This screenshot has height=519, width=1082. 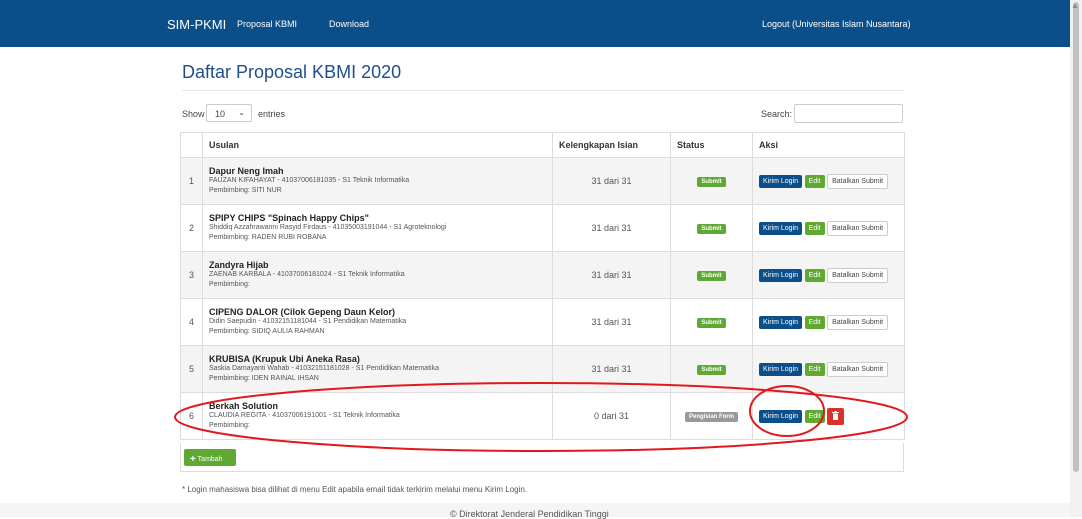 What do you see at coordinates (229, 113) in the screenshot?
I see `entries-select: 10 ⌄` at bounding box center [229, 113].